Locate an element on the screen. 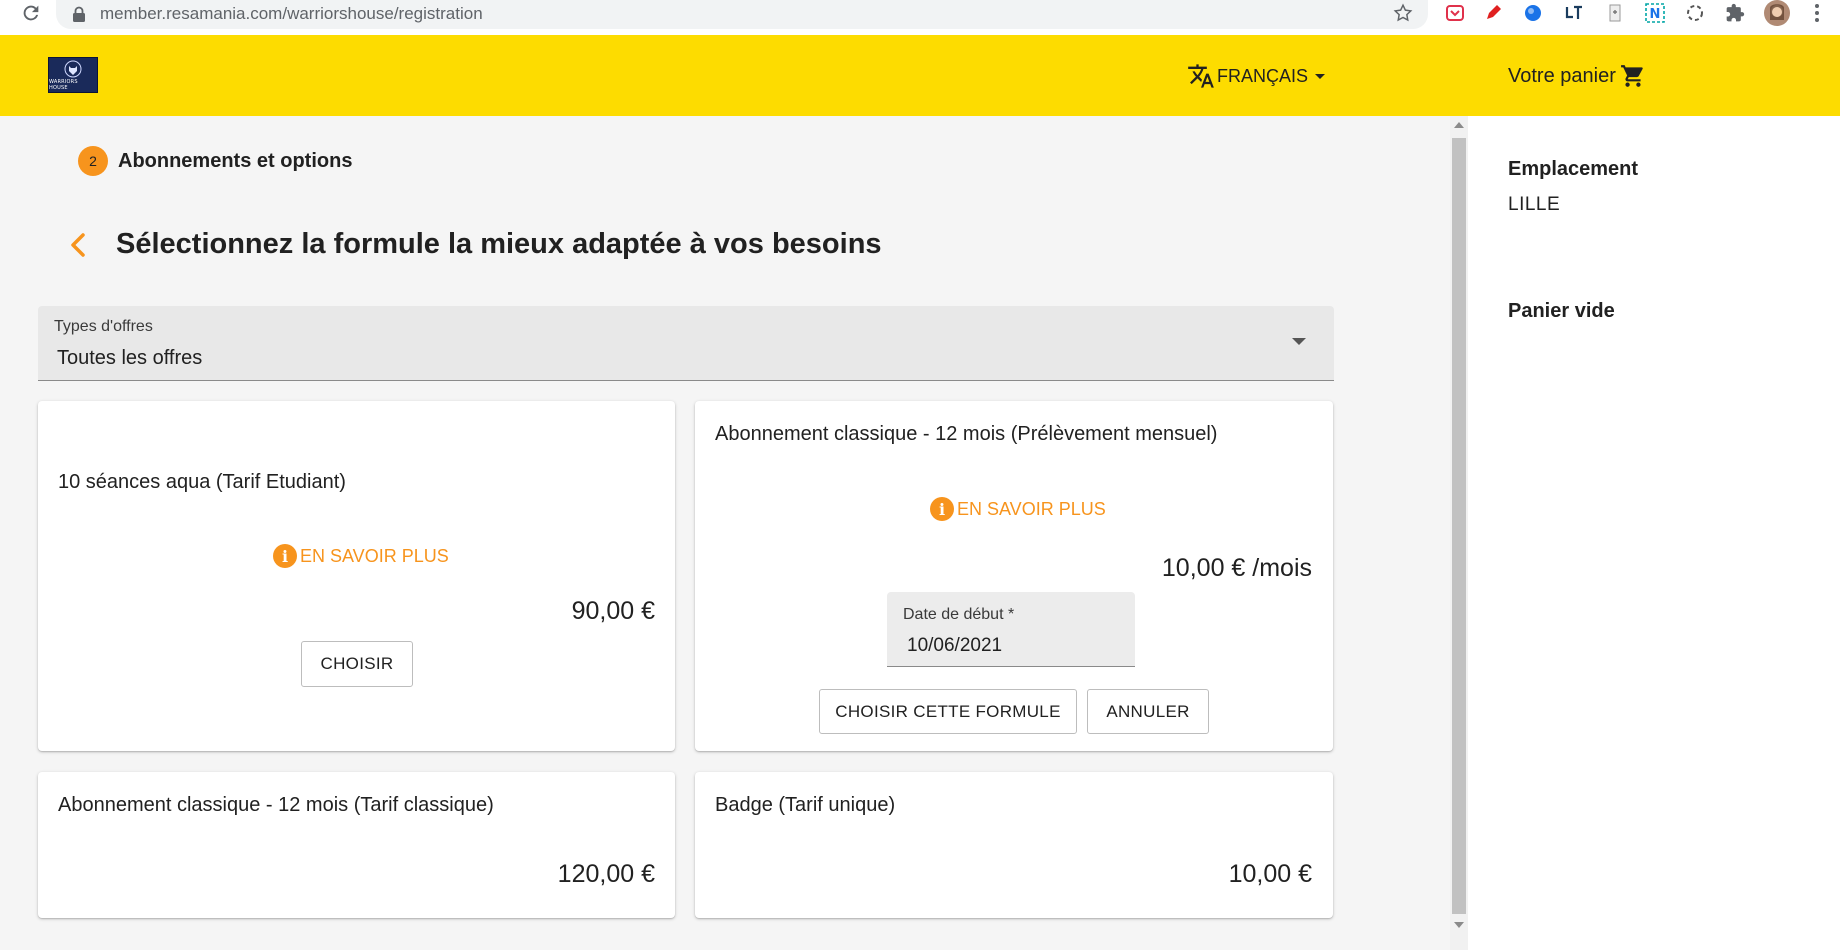  cart-label: Votre panier is located at coordinates (1562, 75).